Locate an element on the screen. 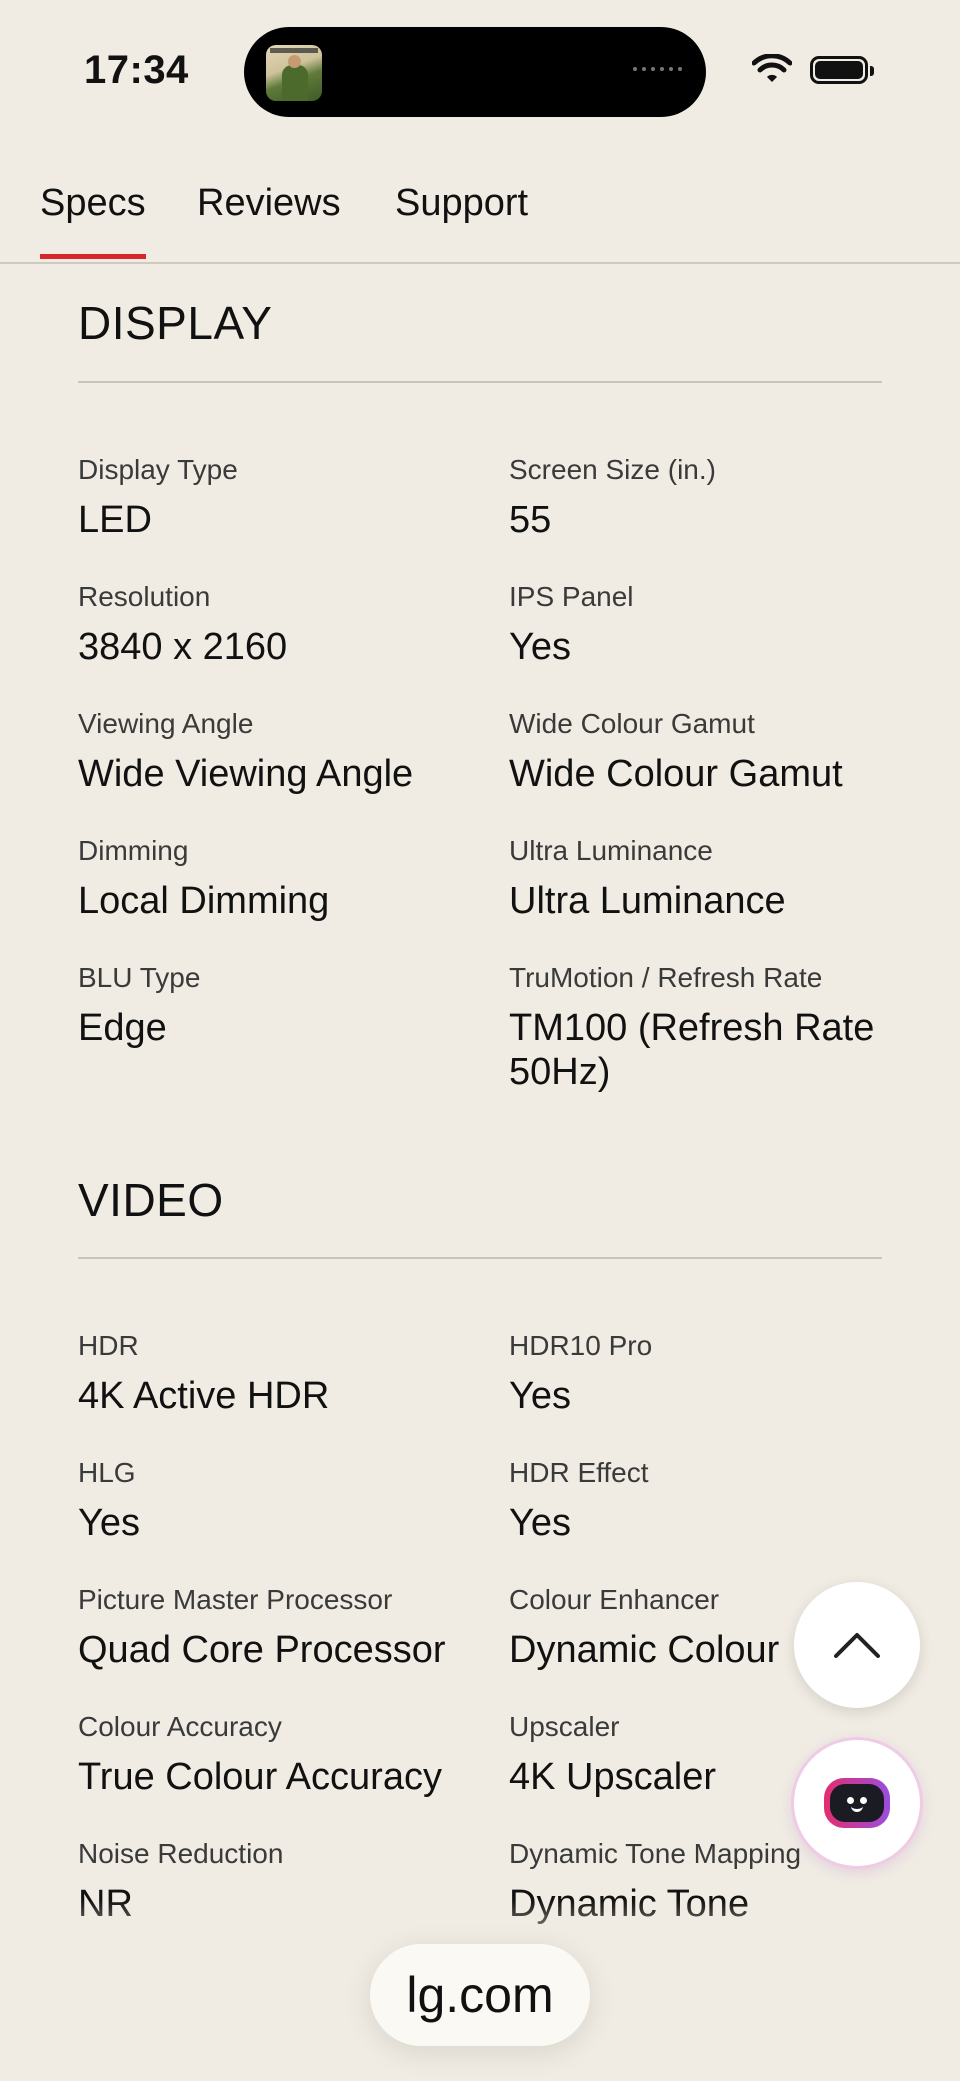  album-art-thumbnail is located at coordinates (294, 73).